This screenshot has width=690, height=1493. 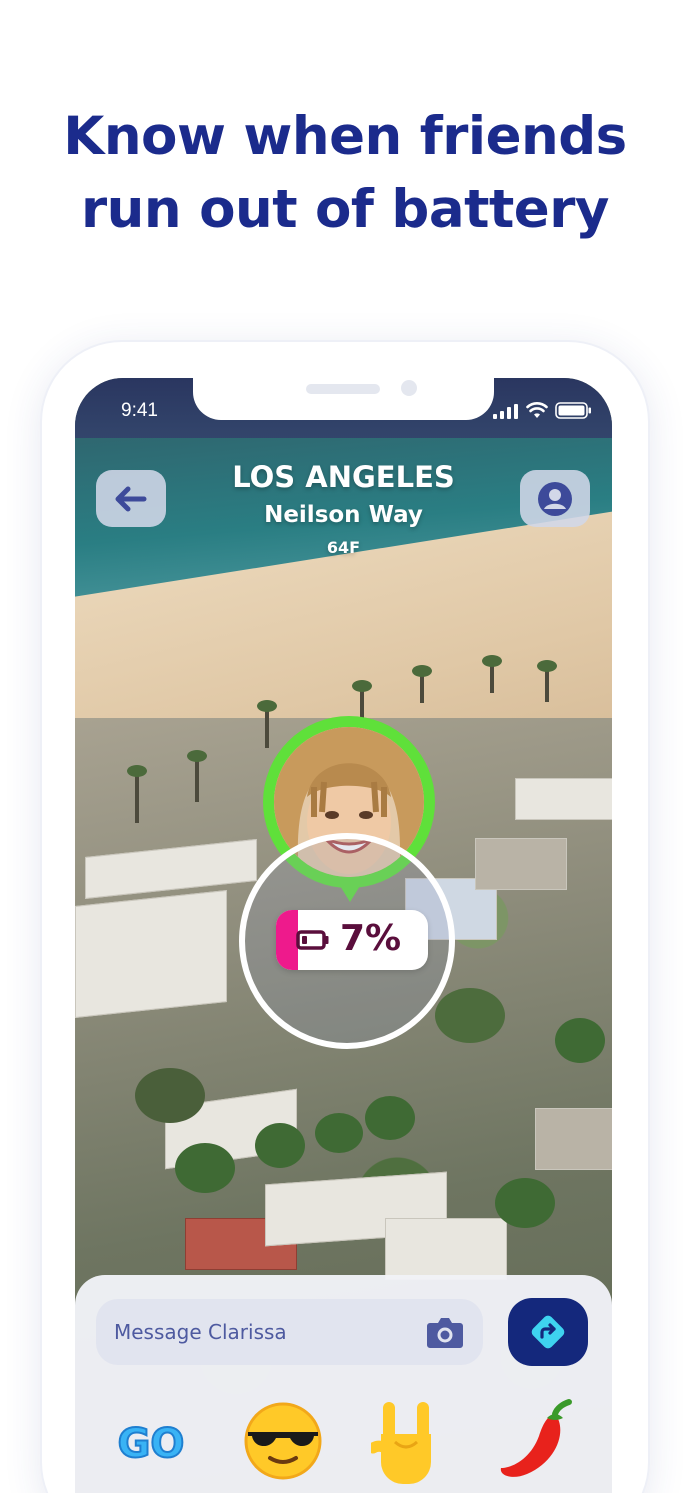 What do you see at coordinates (287, 940) in the screenshot?
I see `battery-level-fill` at bounding box center [287, 940].